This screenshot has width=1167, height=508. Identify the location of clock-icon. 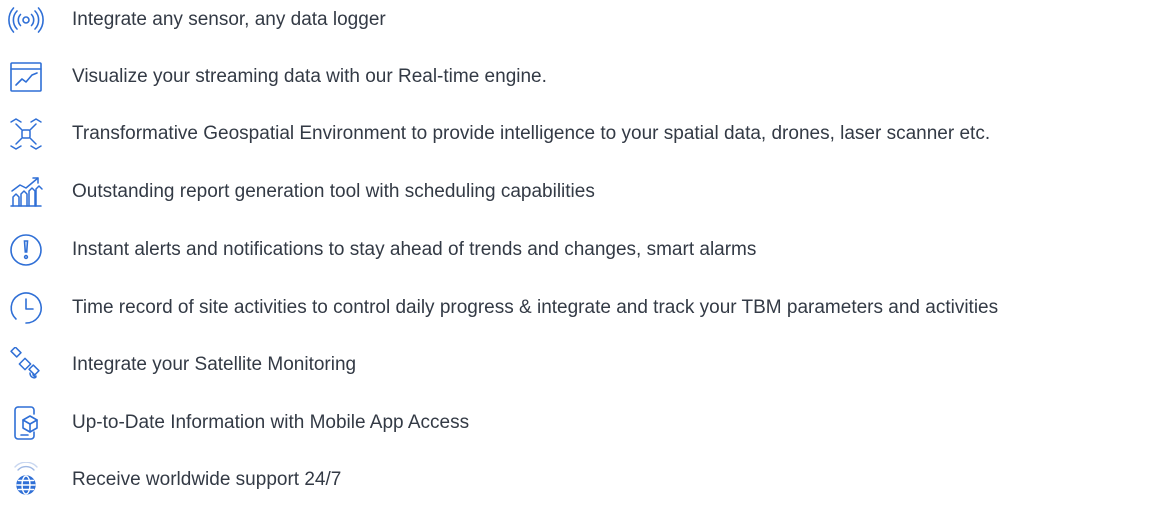
(26, 308).